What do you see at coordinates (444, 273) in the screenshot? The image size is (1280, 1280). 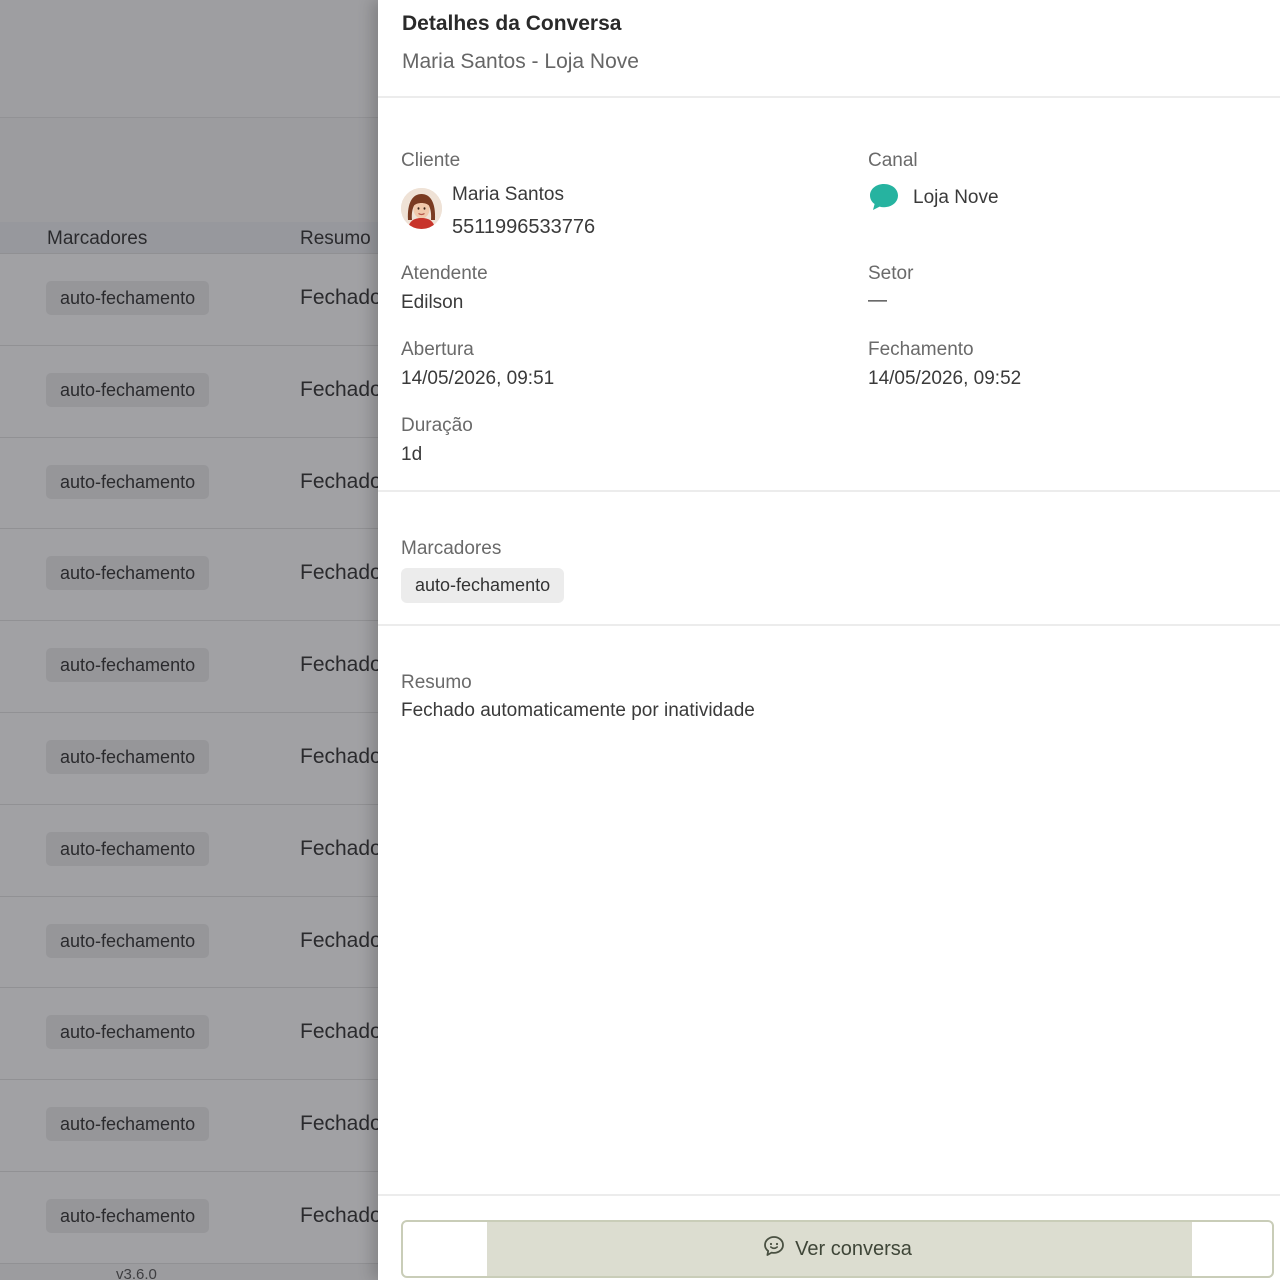 I see `agent-label: Atendente` at bounding box center [444, 273].